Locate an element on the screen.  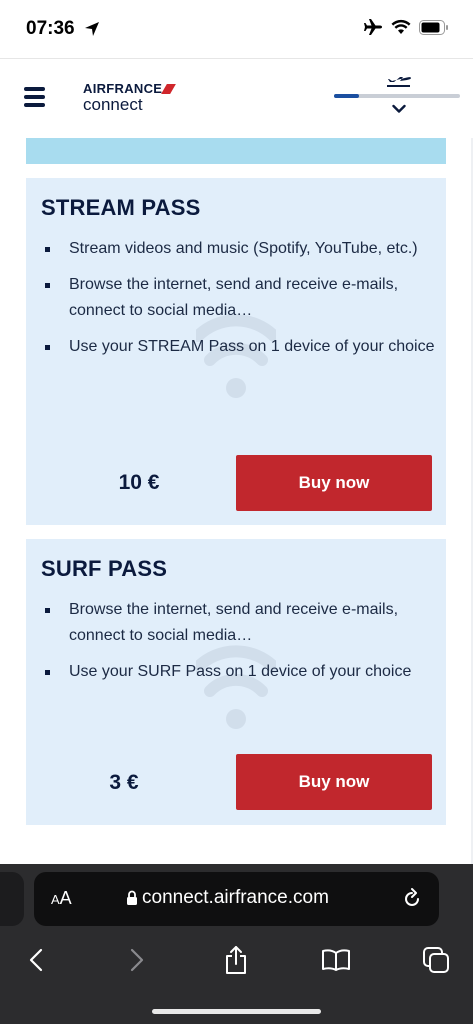
app-header: AIRFRANCE connect is located at coordinates (236, 98).